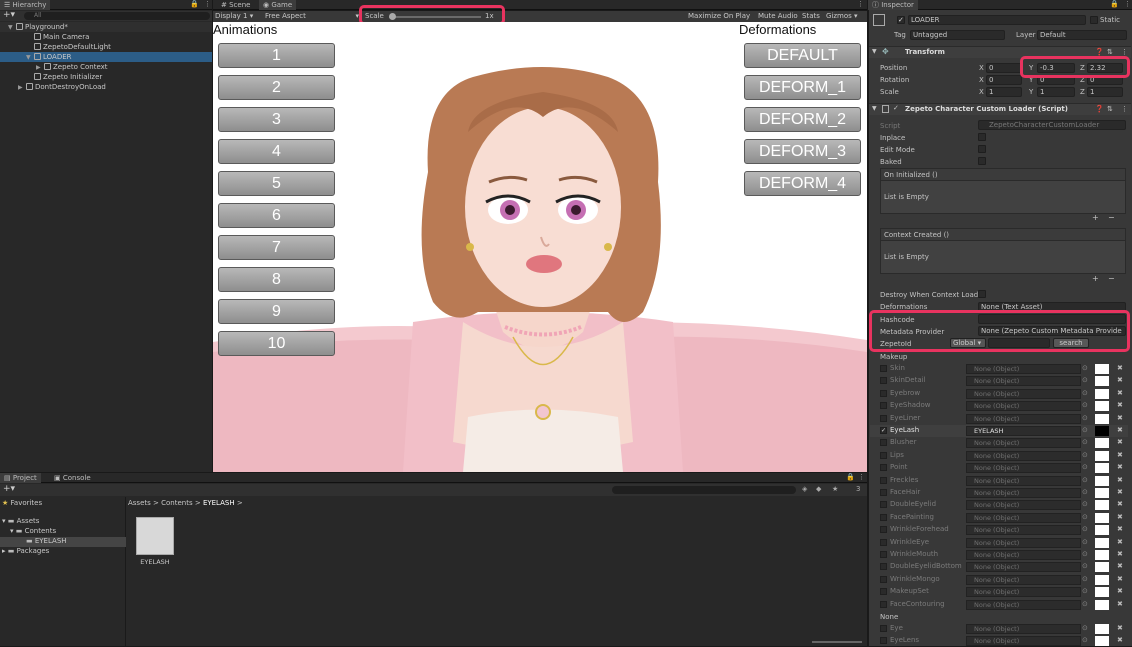  I want to click on component-enabled-checkbox: ✓, so click(896, 108).